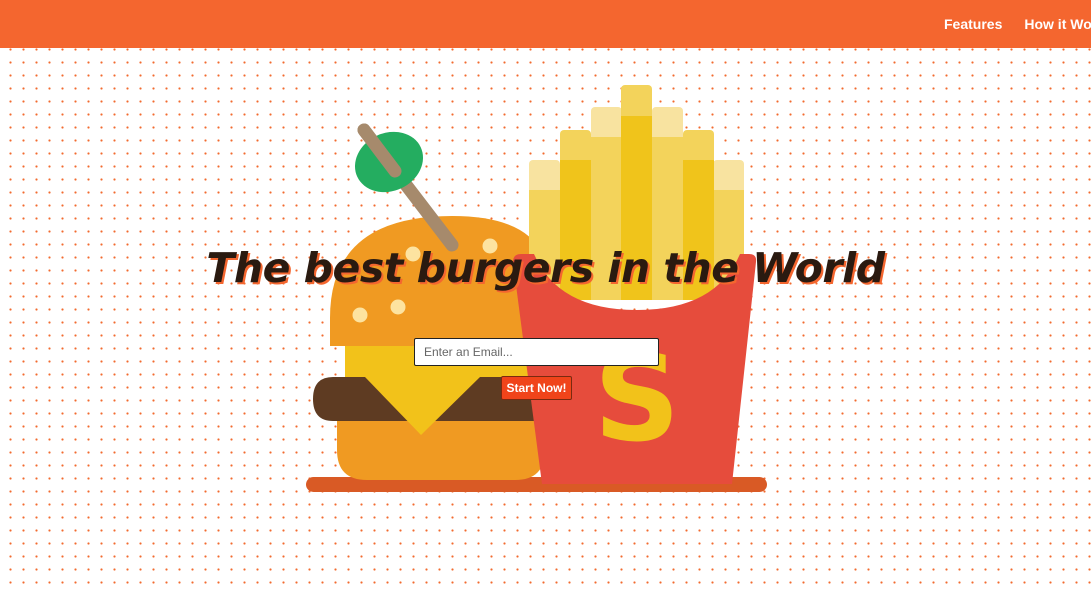 Image resolution: width=1091 pixels, height=593 pixels. Describe the element at coordinates (545, 268) in the screenshot. I see `hero-headline: The best burgers in the World` at that location.